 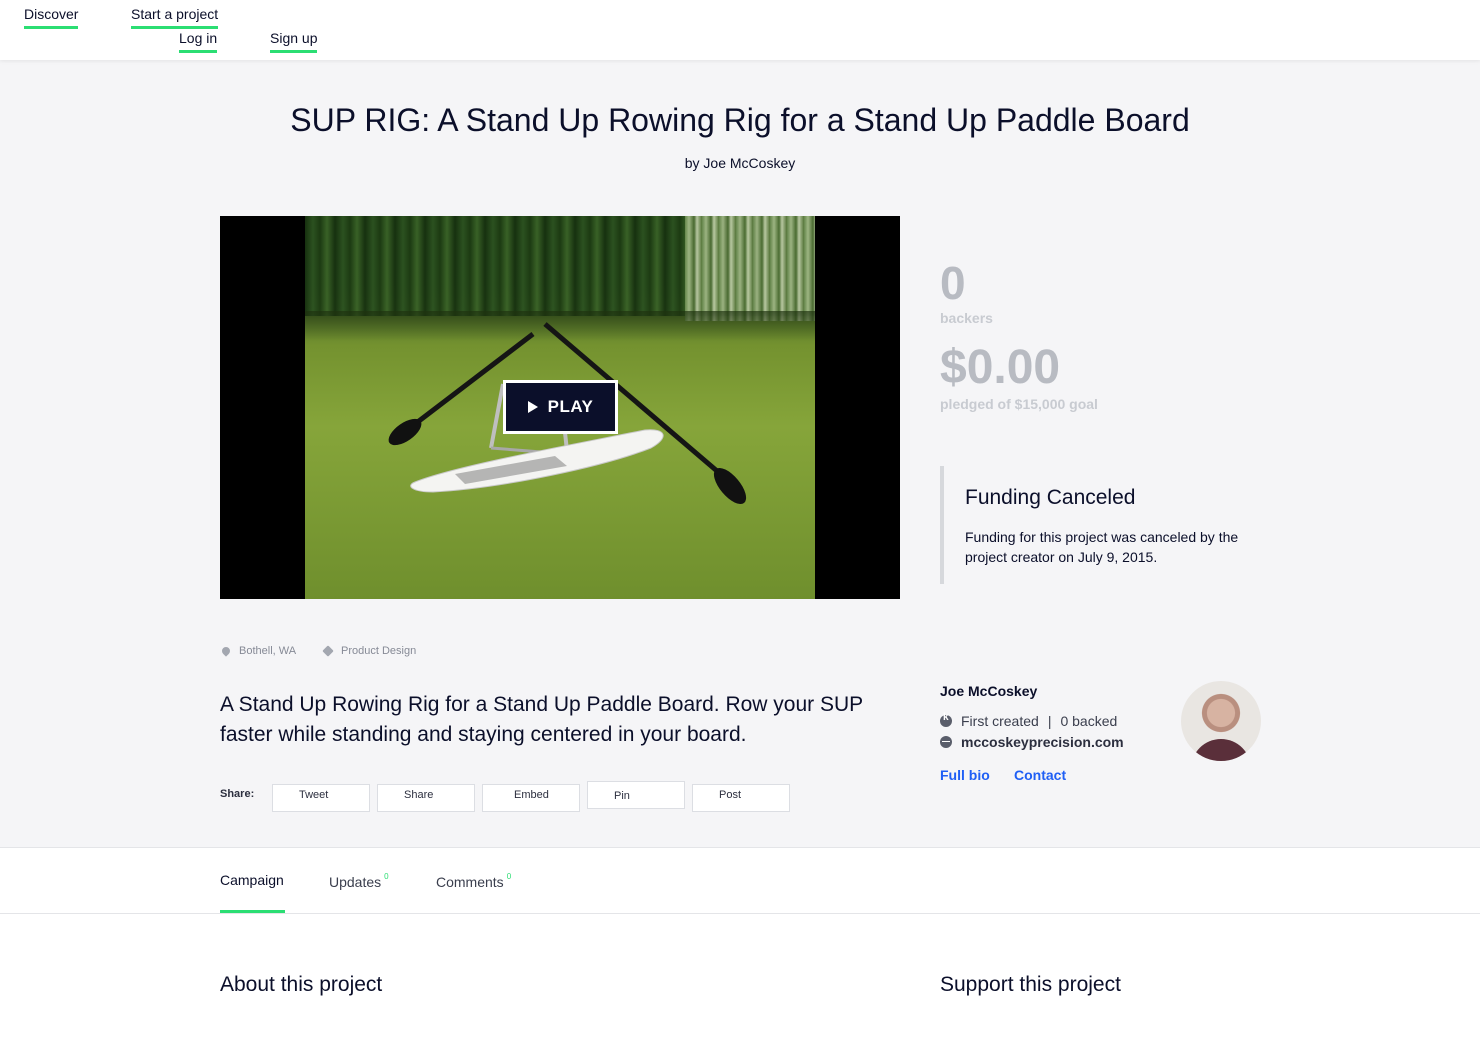 What do you see at coordinates (740, 30) in the screenshot?
I see `top-navigation: Discover Start a project Log in Sign up` at bounding box center [740, 30].